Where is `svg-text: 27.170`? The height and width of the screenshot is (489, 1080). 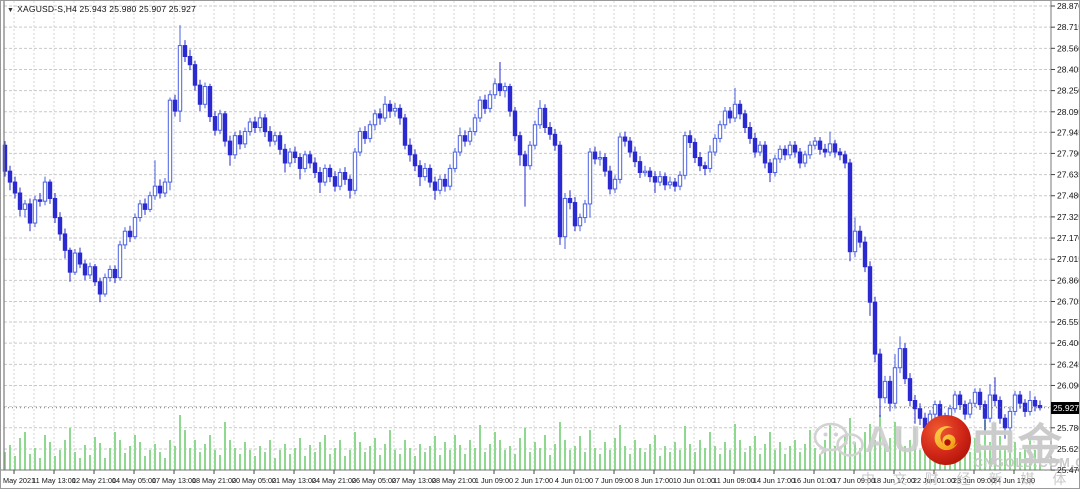
svg-text: 27.170 is located at coordinates (1068, 238).